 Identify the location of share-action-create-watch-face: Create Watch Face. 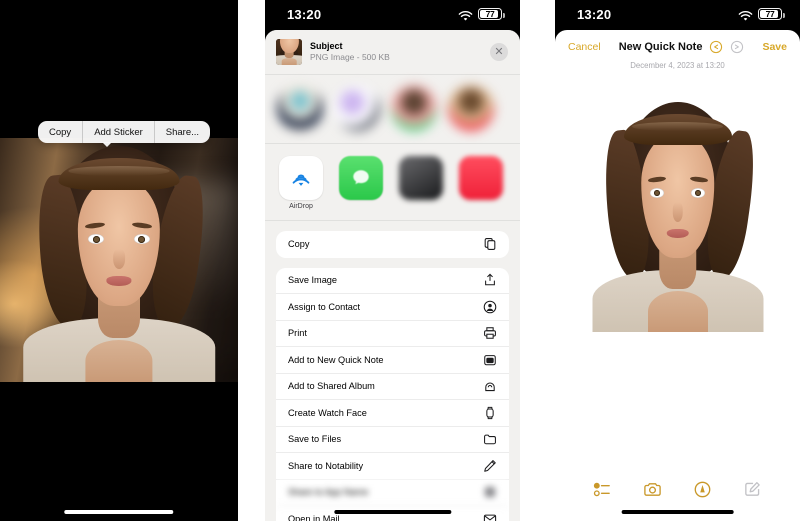
(392, 413).